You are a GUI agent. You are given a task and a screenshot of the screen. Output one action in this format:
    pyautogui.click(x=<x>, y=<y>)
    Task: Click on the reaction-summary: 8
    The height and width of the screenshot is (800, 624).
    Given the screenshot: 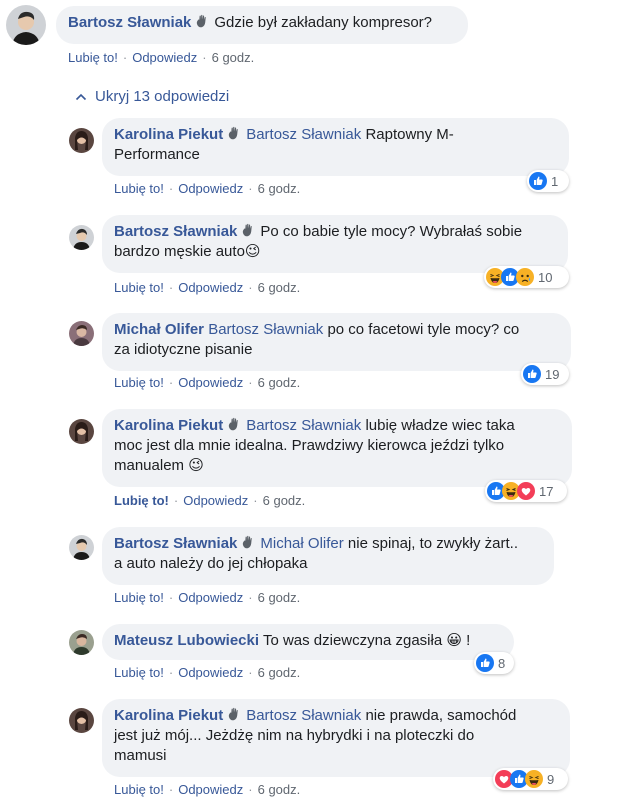 What is the action you would take?
    pyautogui.click(x=494, y=663)
    